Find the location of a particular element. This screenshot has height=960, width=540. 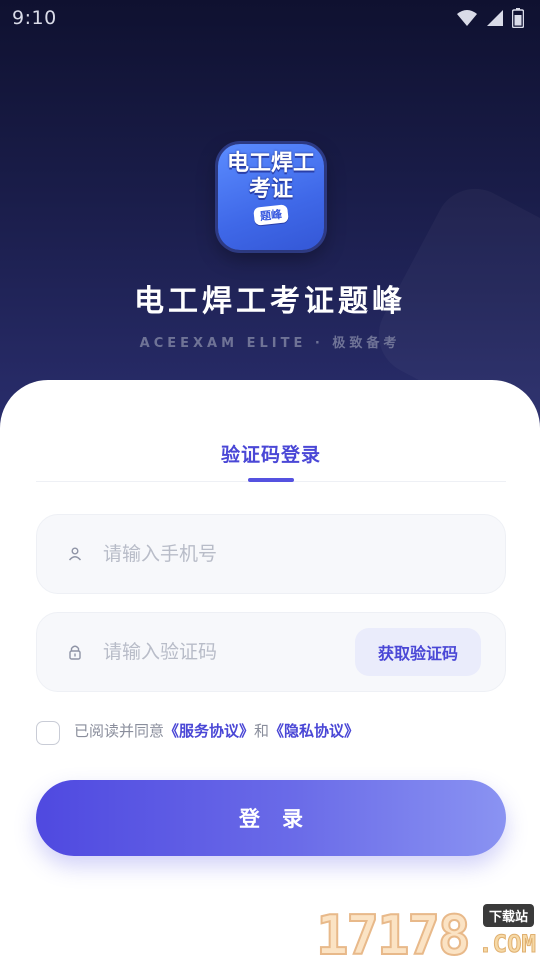

phone-input is located at coordinates (304, 554).